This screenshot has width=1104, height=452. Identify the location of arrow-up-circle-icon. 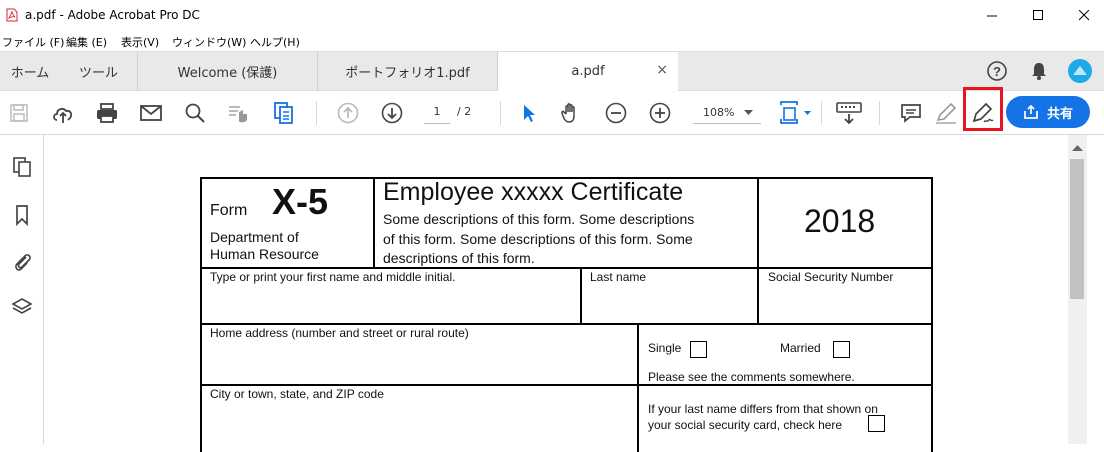
(348, 113).